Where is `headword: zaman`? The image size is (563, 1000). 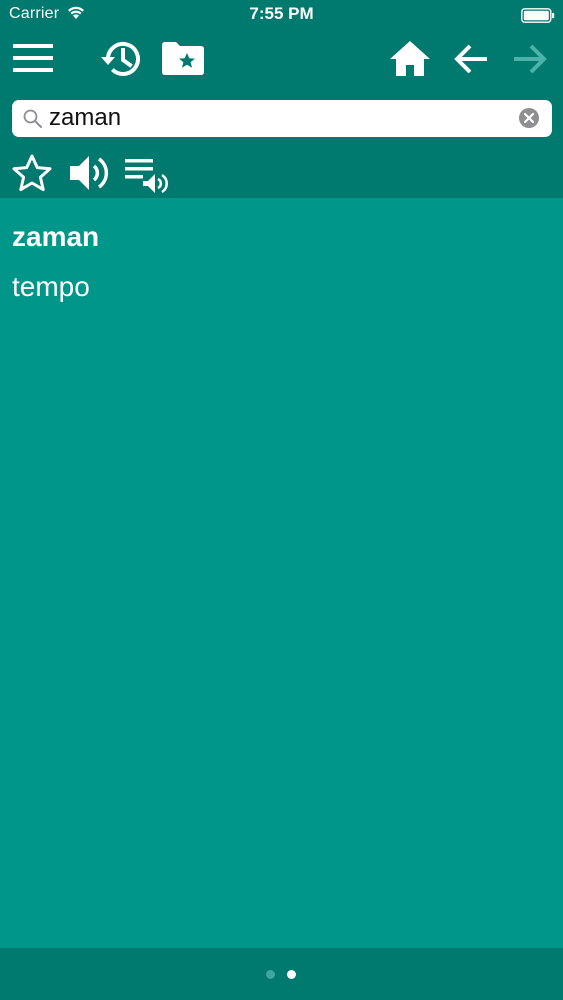
headword: zaman is located at coordinates (56, 236).